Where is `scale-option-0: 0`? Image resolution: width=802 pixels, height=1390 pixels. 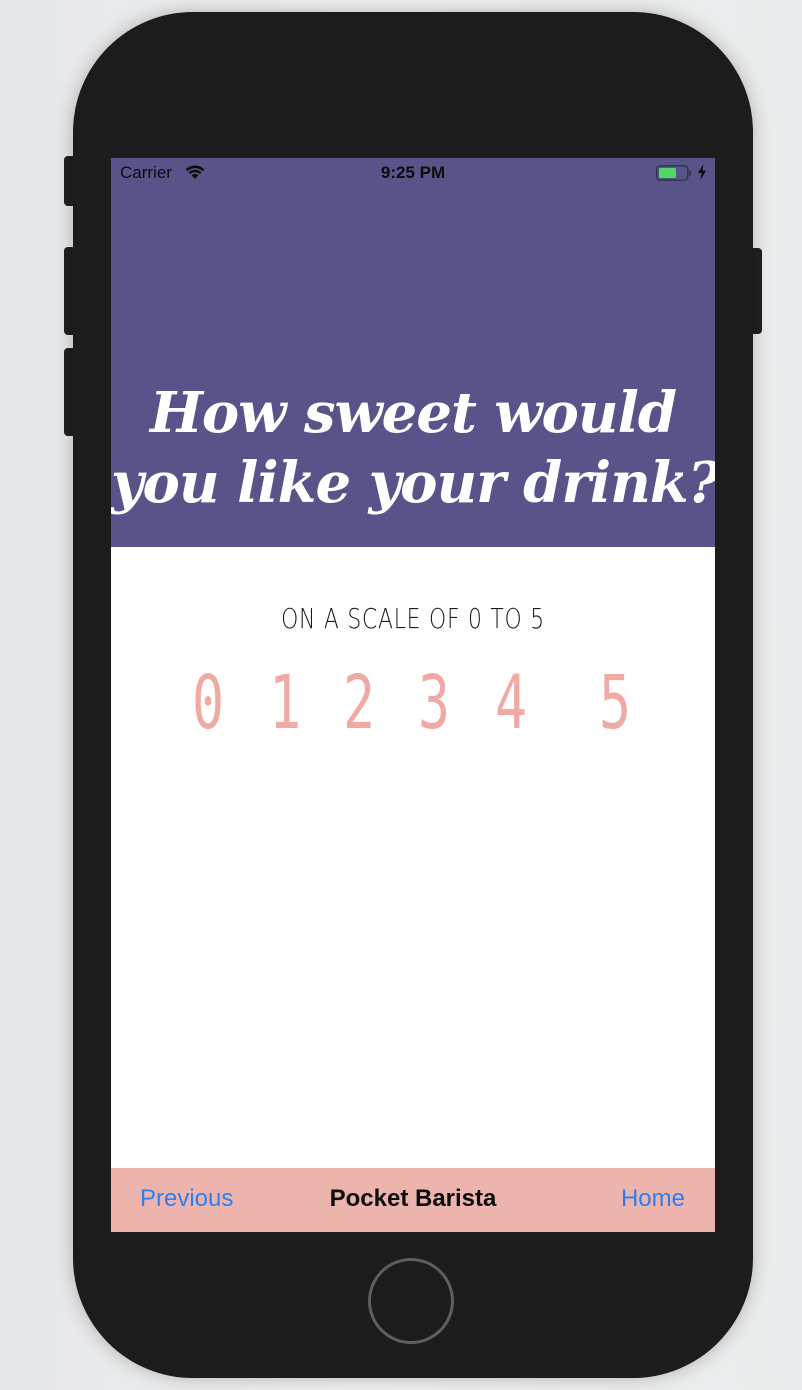 scale-option-0: 0 is located at coordinates (207, 703).